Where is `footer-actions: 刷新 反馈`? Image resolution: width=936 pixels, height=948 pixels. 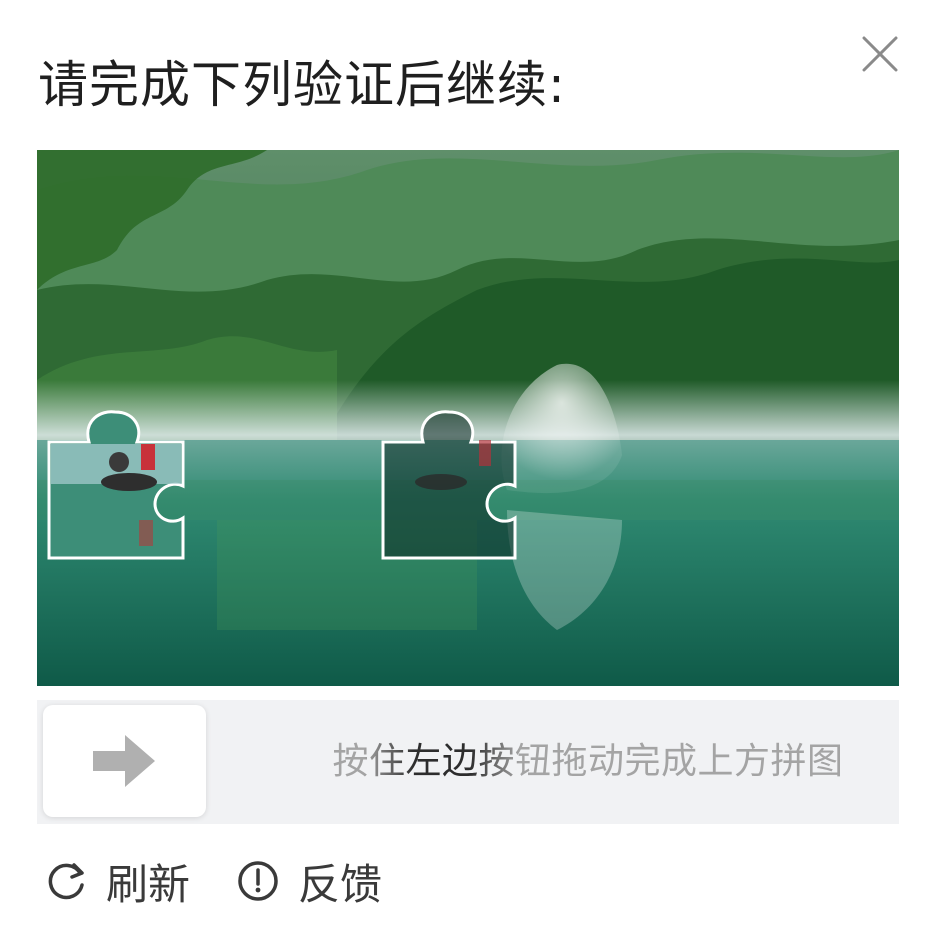 footer-actions: 刷新 反馈 is located at coordinates (236, 881).